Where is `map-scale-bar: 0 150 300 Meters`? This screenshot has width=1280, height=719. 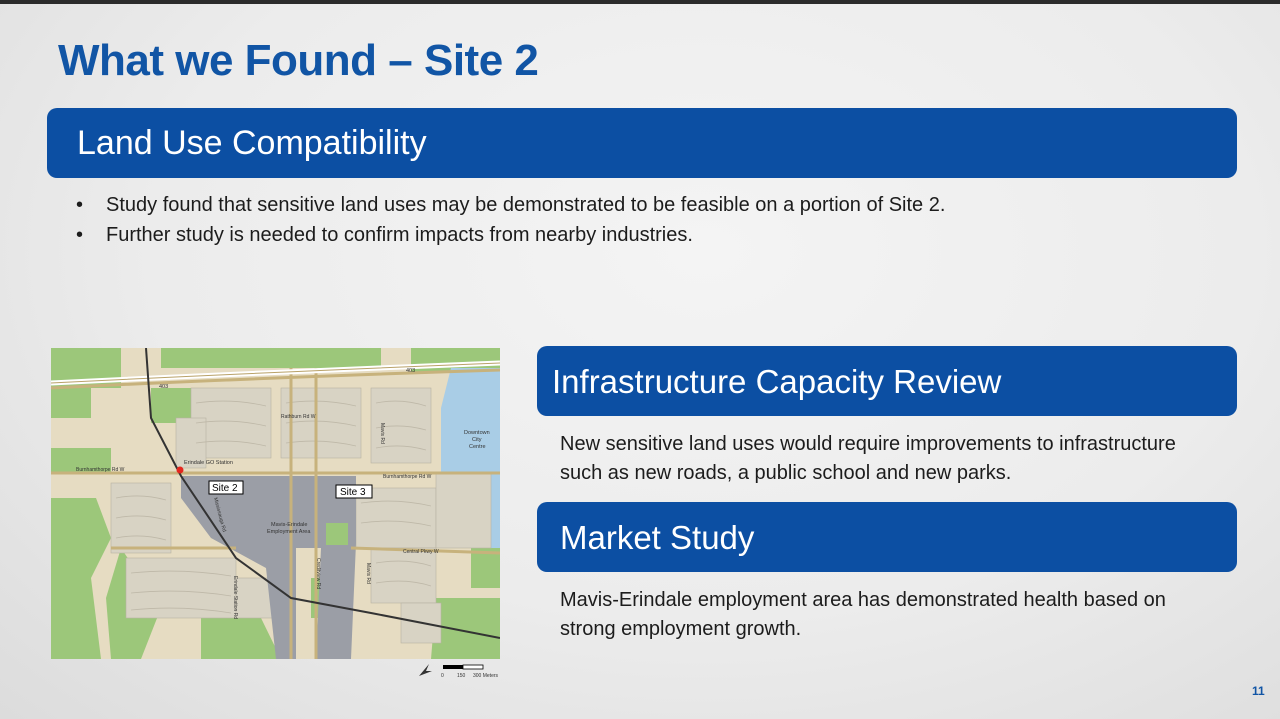
map-scale-bar: 0 150 300 Meters is located at coordinates (465, 671).